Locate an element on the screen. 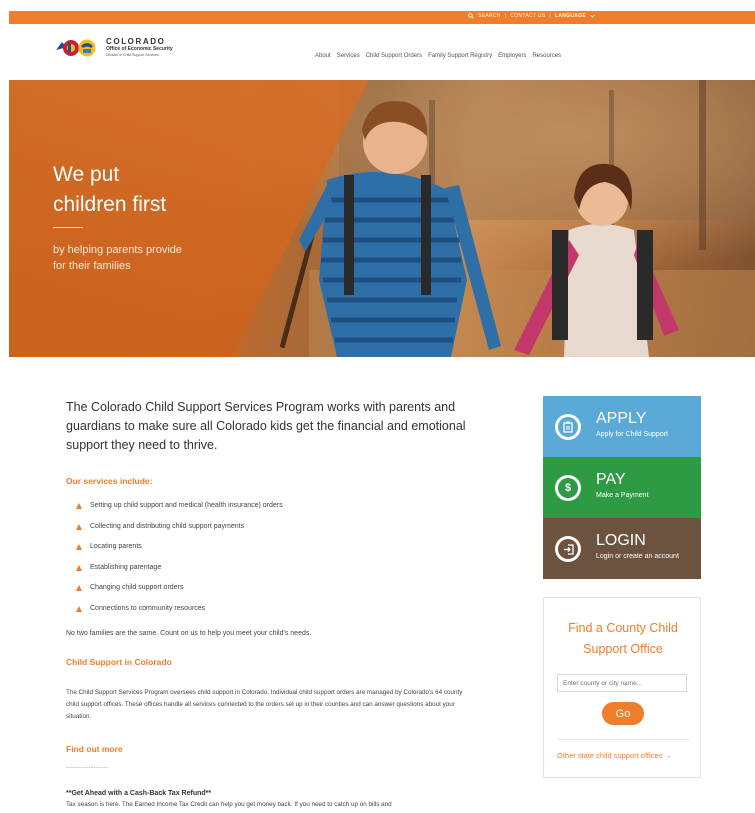 This screenshot has height=813, width=755. logo-state: COLORADO is located at coordinates (136, 41).